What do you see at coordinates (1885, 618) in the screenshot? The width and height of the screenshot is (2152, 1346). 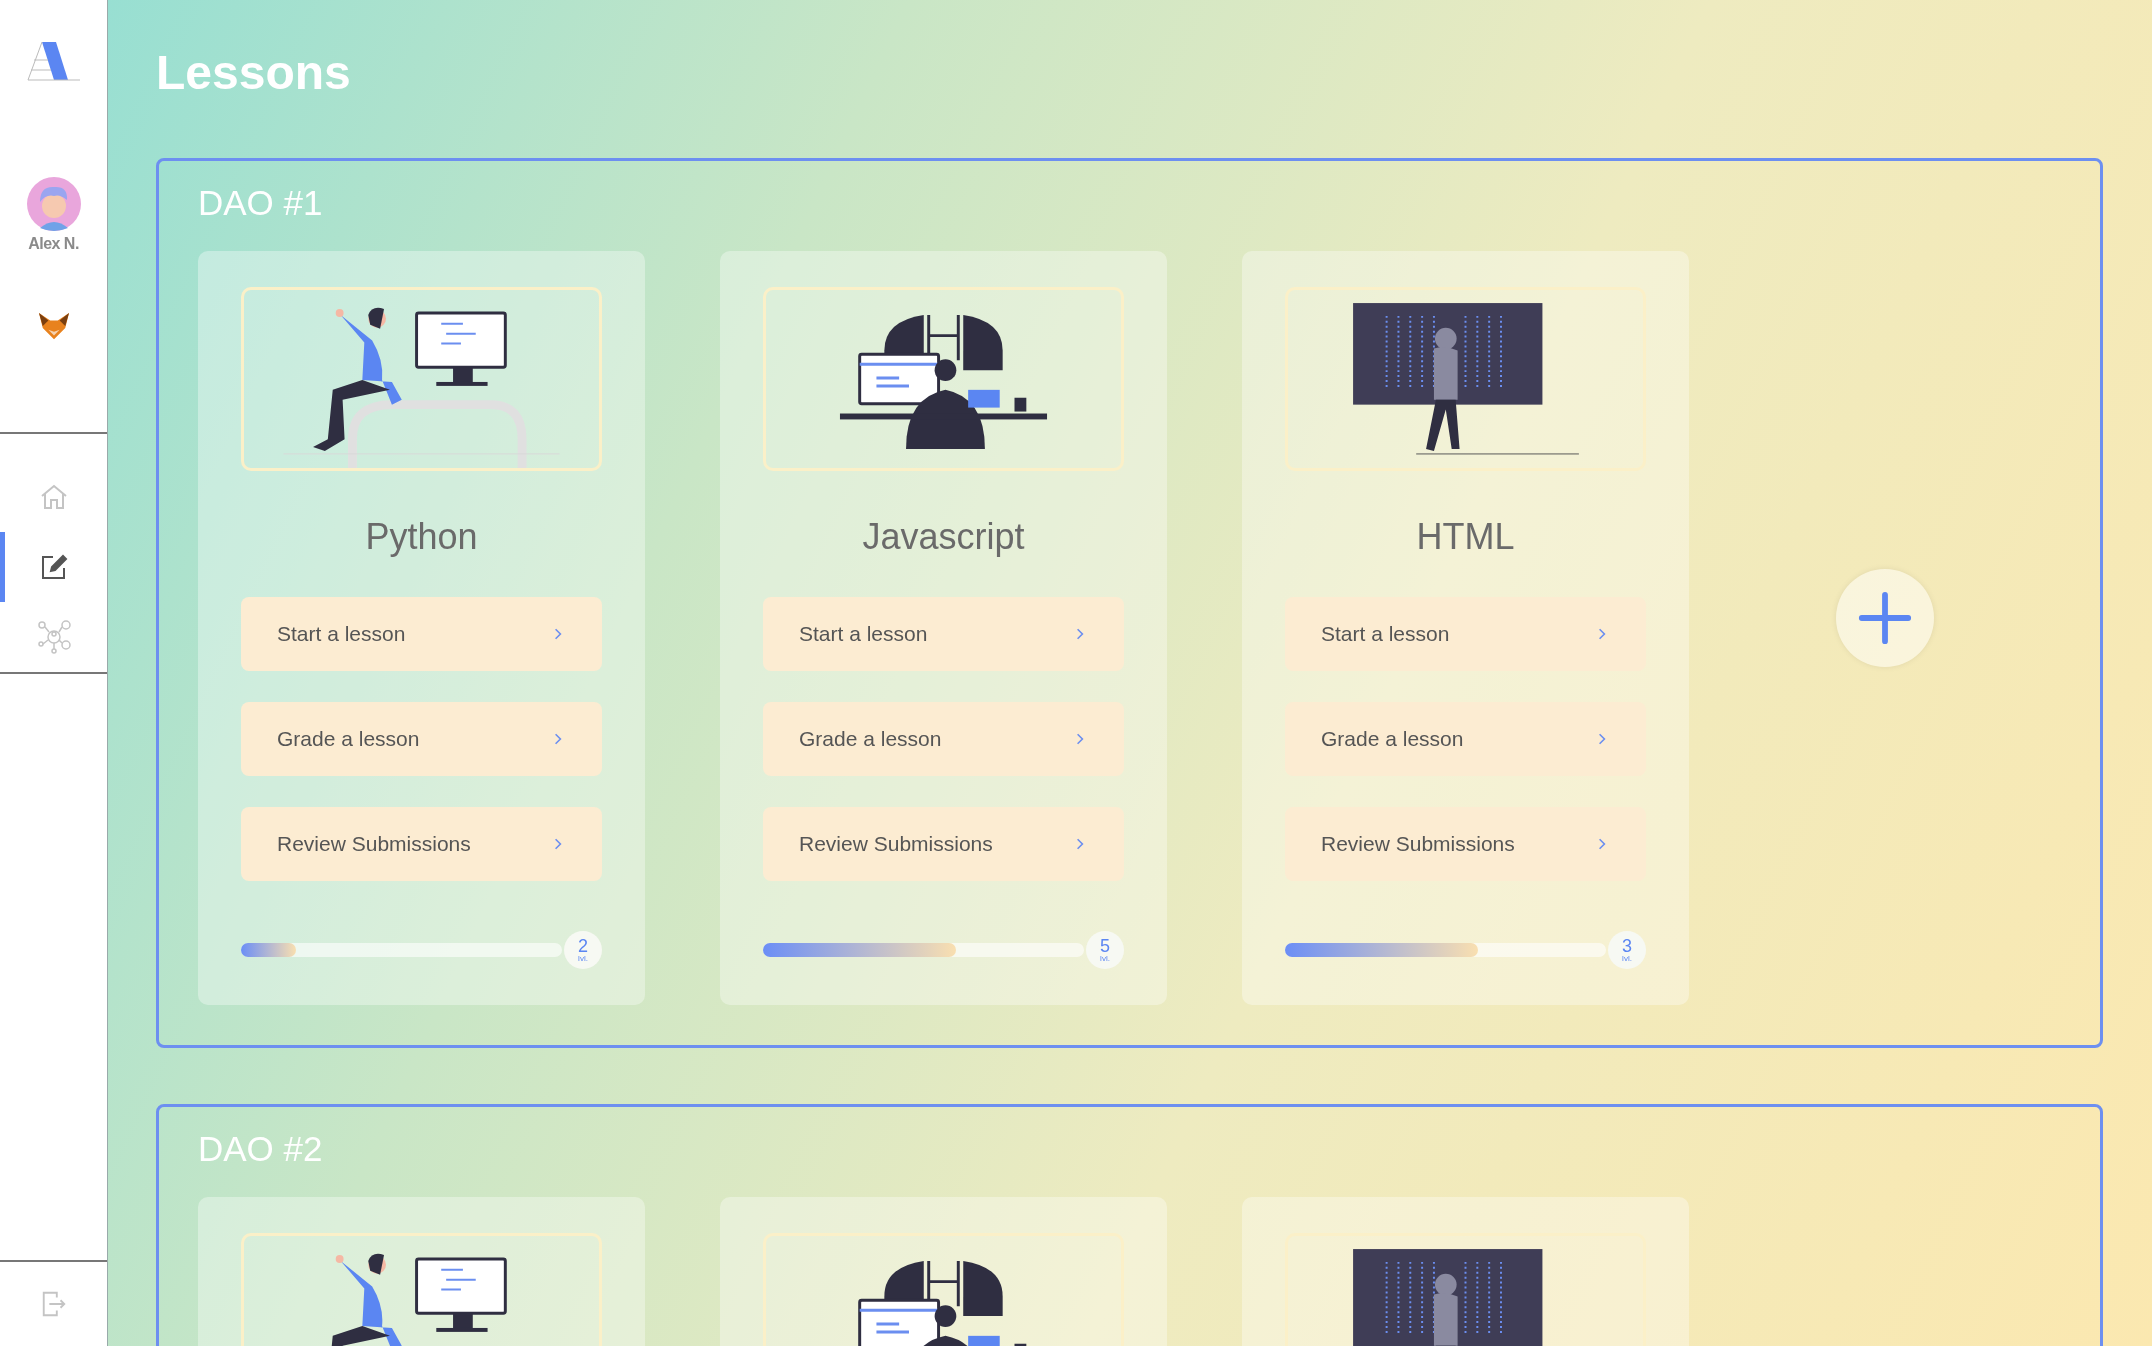 I see `plus-icon` at bounding box center [1885, 618].